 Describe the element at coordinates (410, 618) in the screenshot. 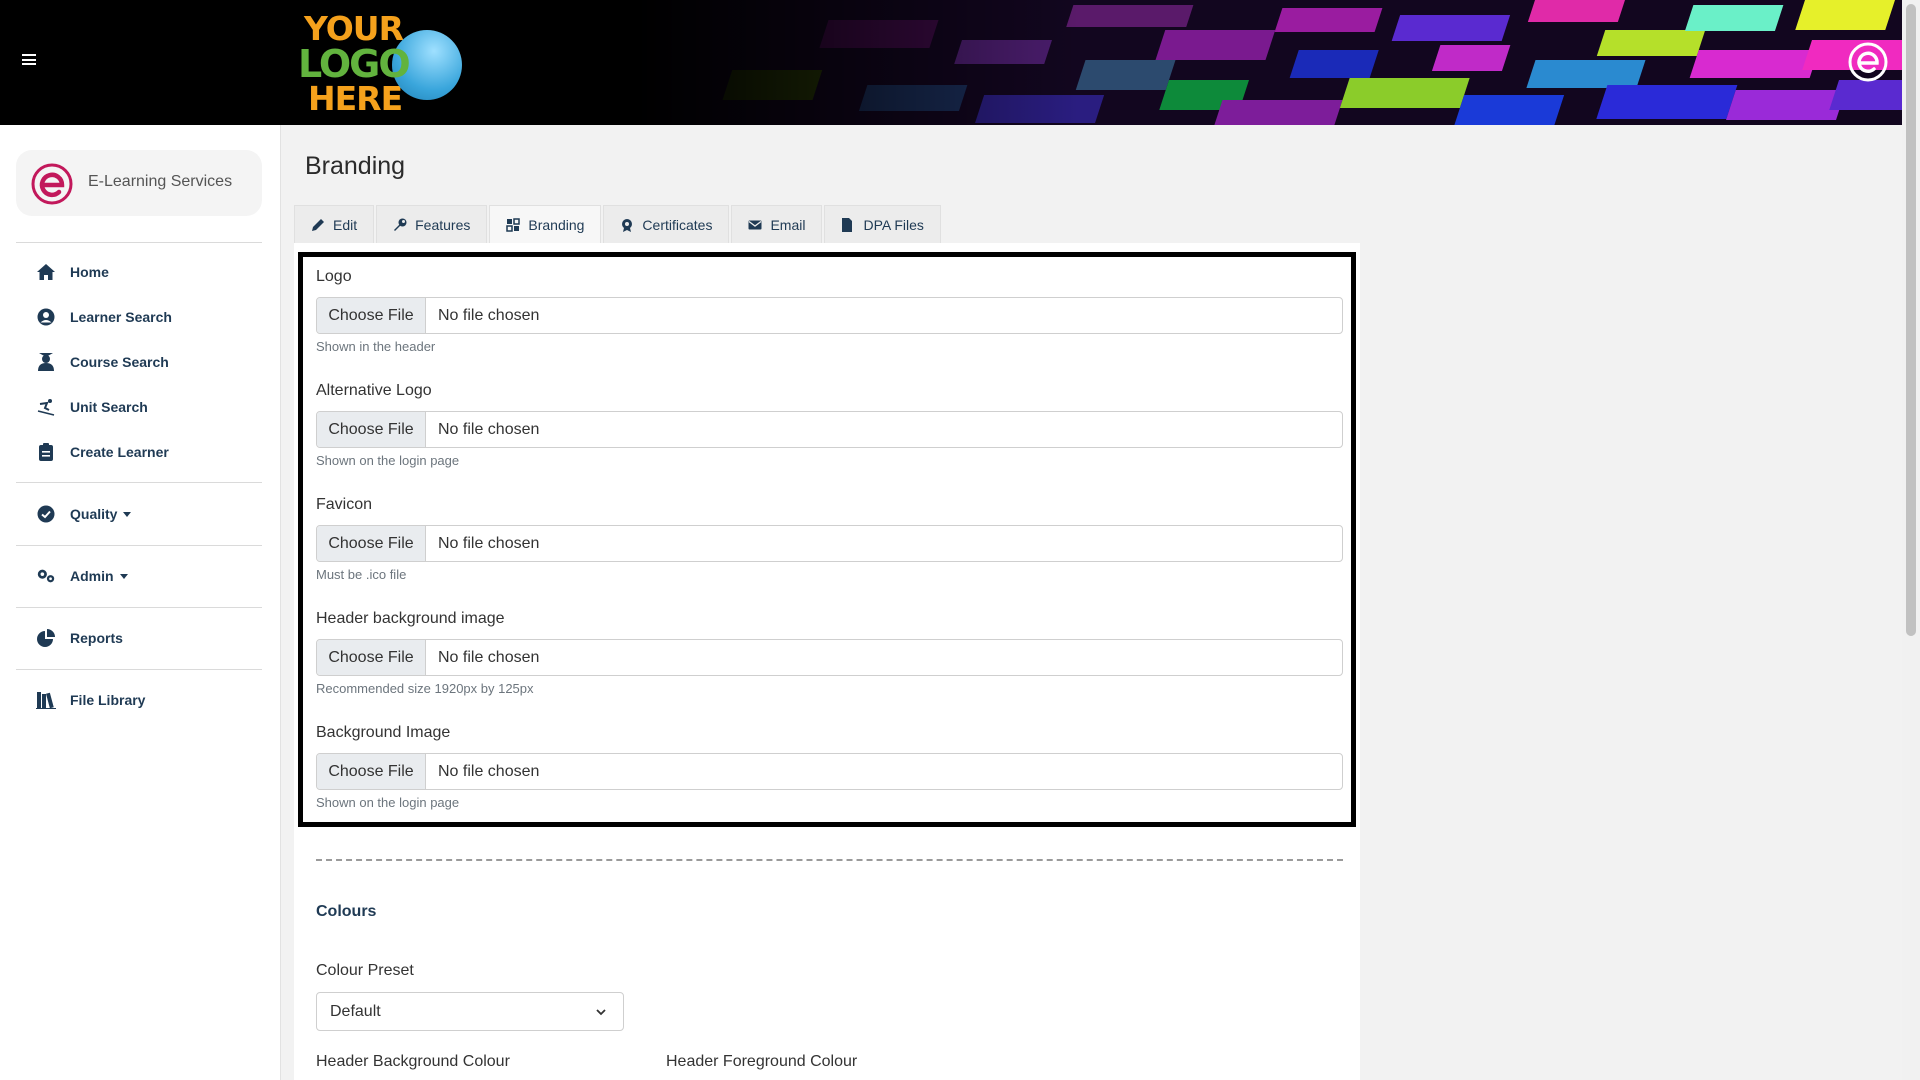

I see `header-background-image-label: Header background image` at that location.